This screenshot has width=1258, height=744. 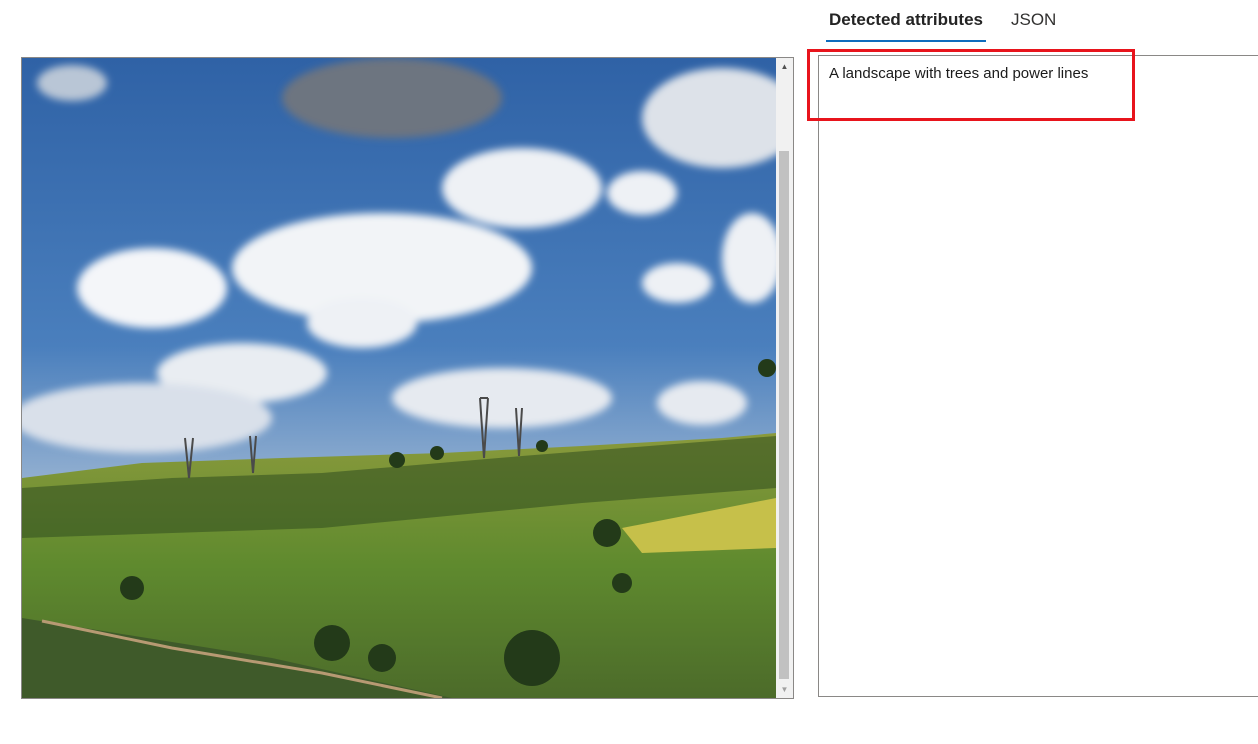 What do you see at coordinates (971, 85) in the screenshot?
I see `caption-highlight-box` at bounding box center [971, 85].